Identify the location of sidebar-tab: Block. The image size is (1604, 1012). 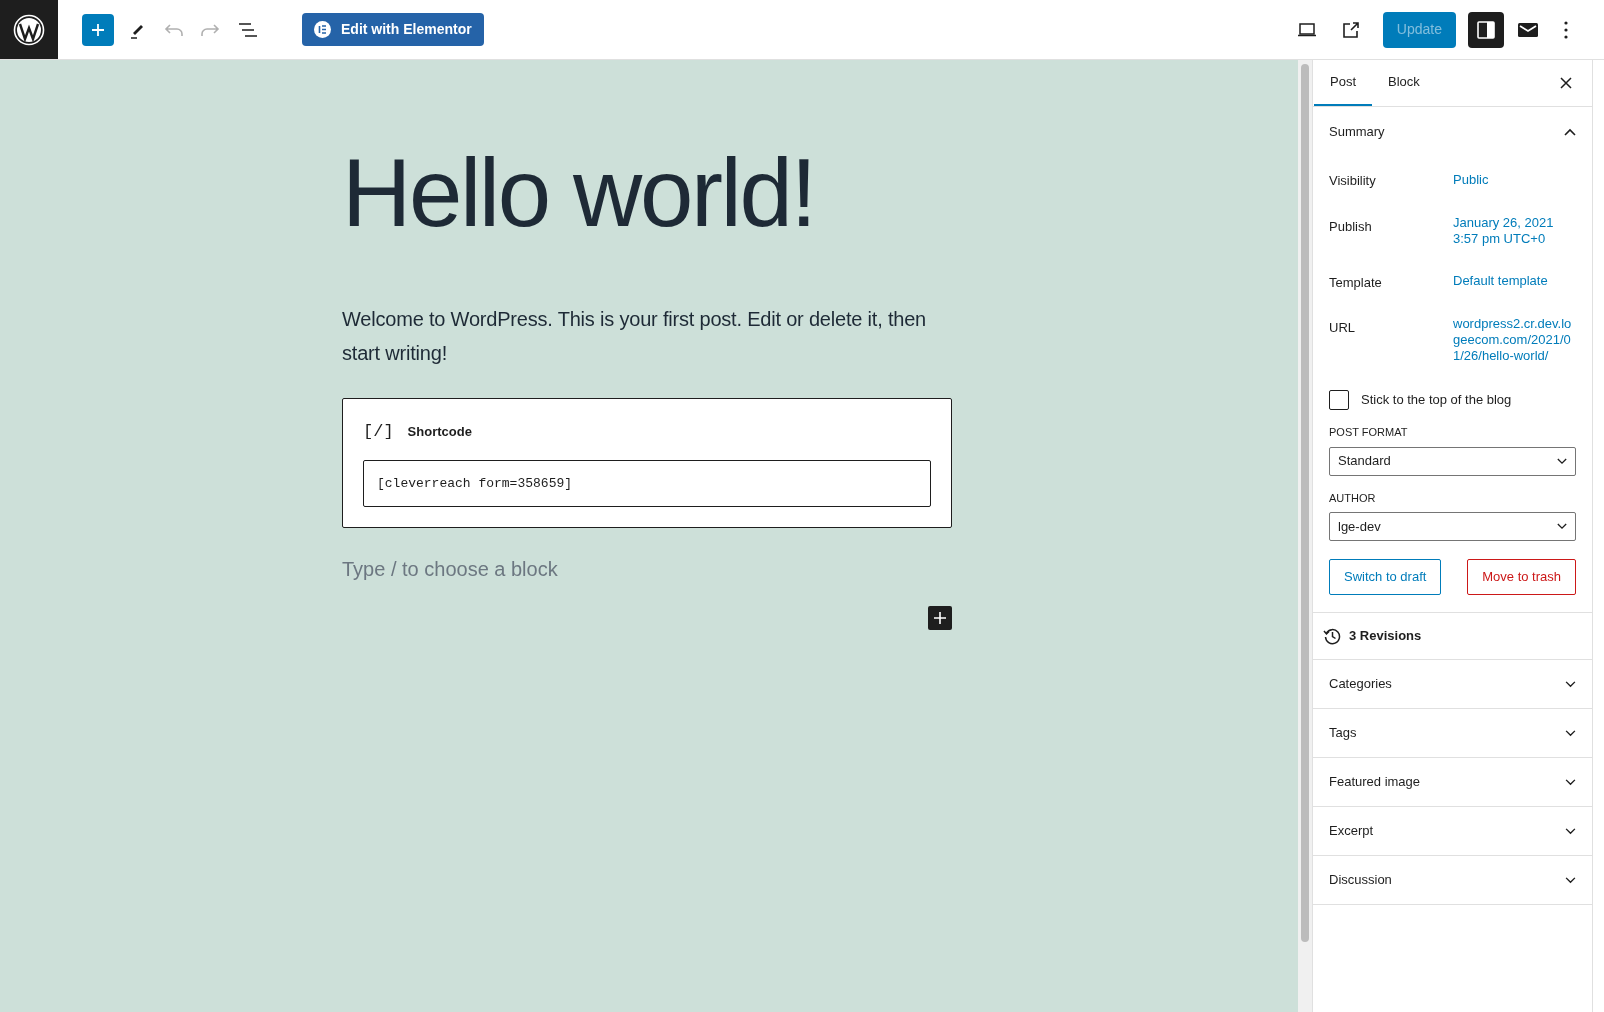
(1404, 83).